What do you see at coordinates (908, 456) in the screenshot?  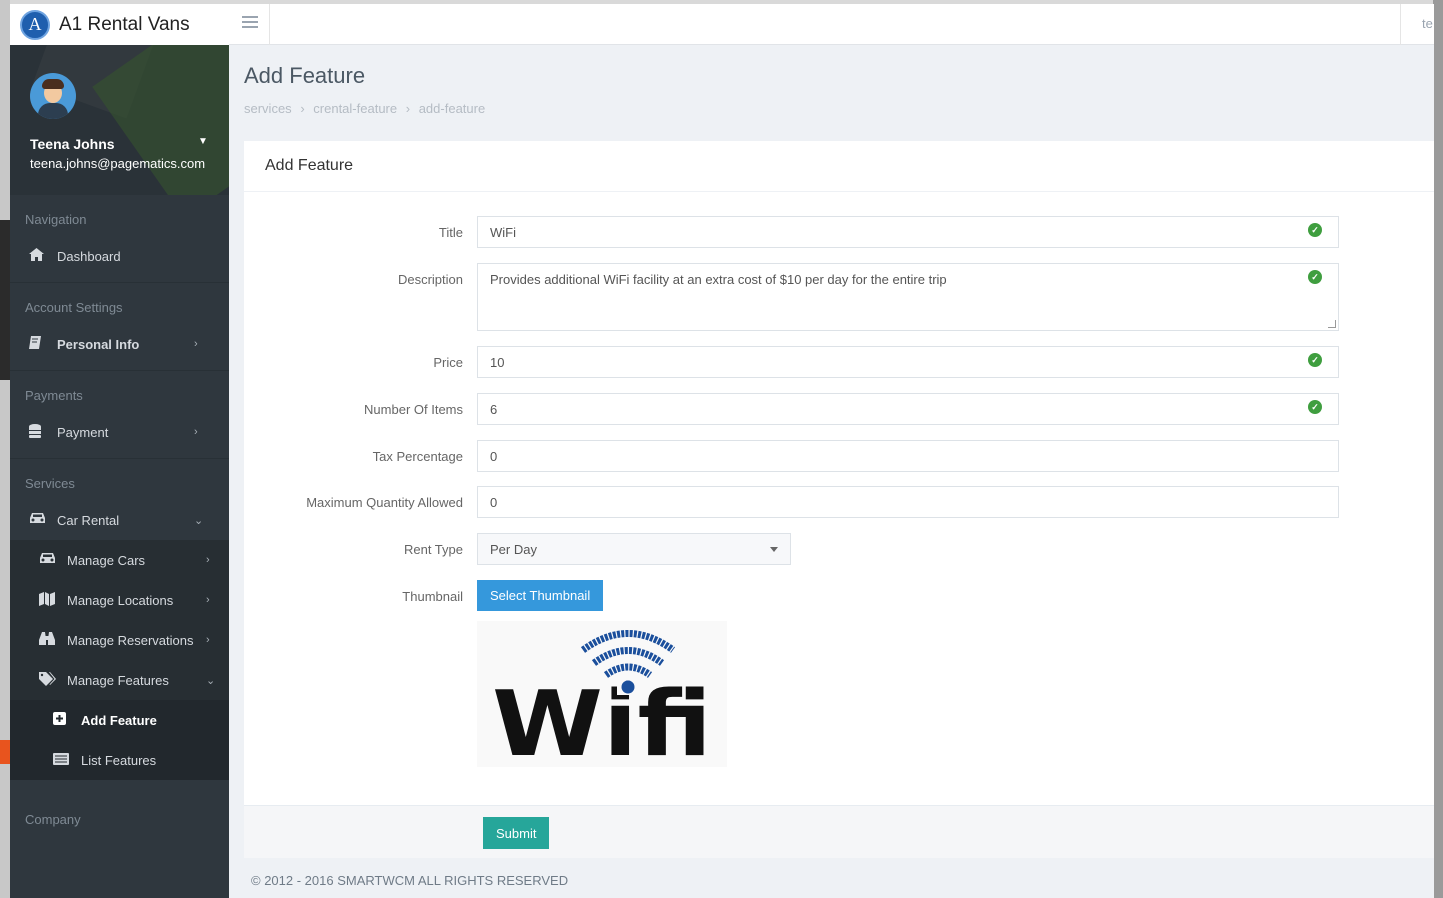 I see `tax-percentage-input: 0` at bounding box center [908, 456].